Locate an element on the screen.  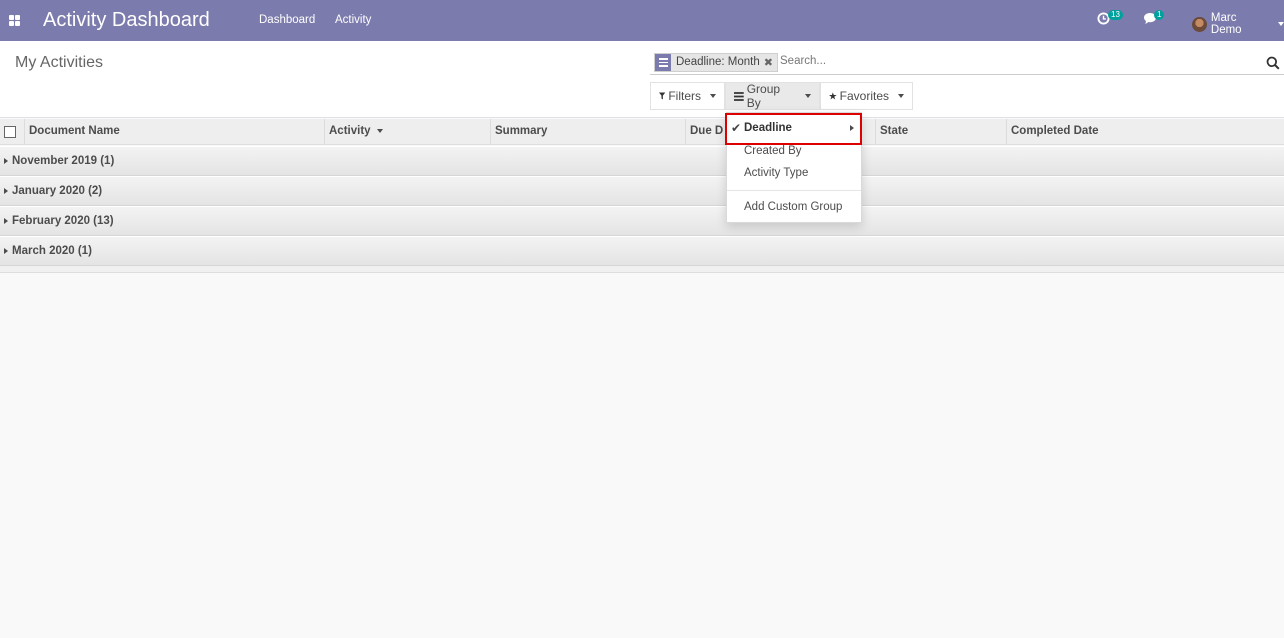
group-row: March 2020 (1) is located at coordinates (642, 251).